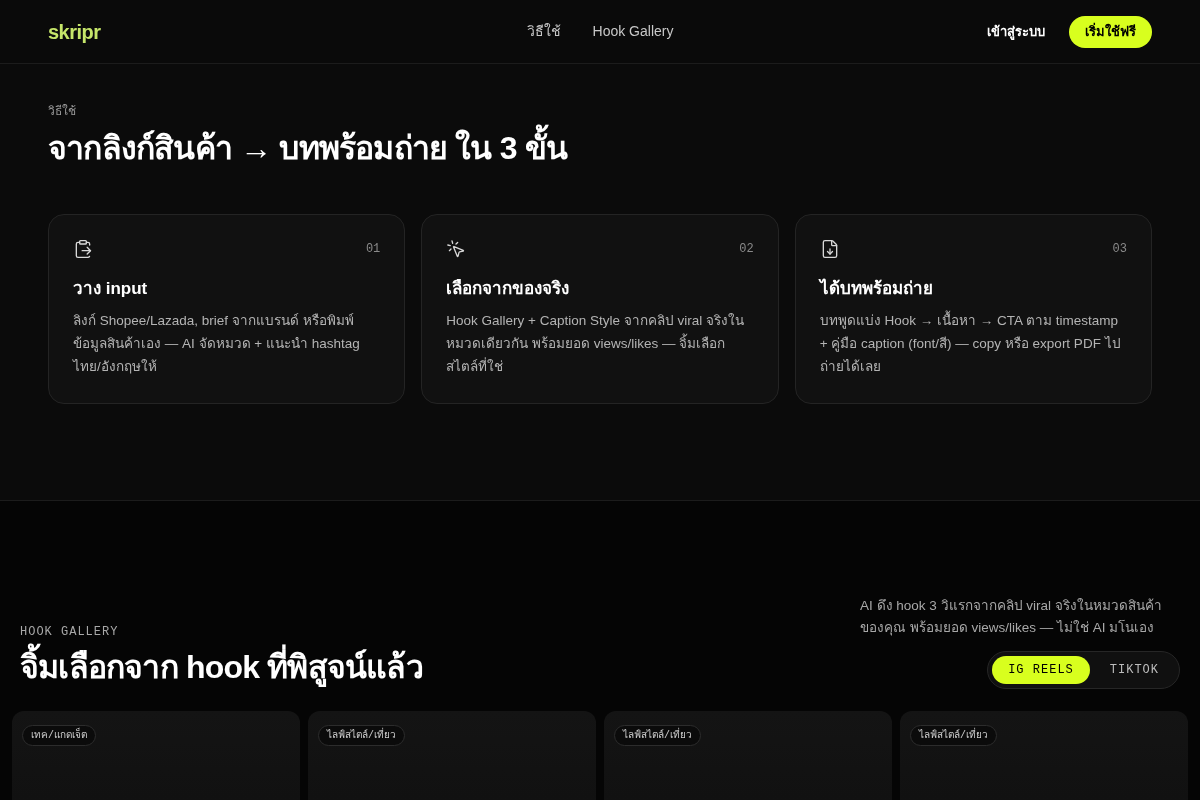 The height and width of the screenshot is (800, 1200). What do you see at coordinates (59, 735) in the screenshot?
I see `category-tag: เทค/แกดเจ็ต` at bounding box center [59, 735].